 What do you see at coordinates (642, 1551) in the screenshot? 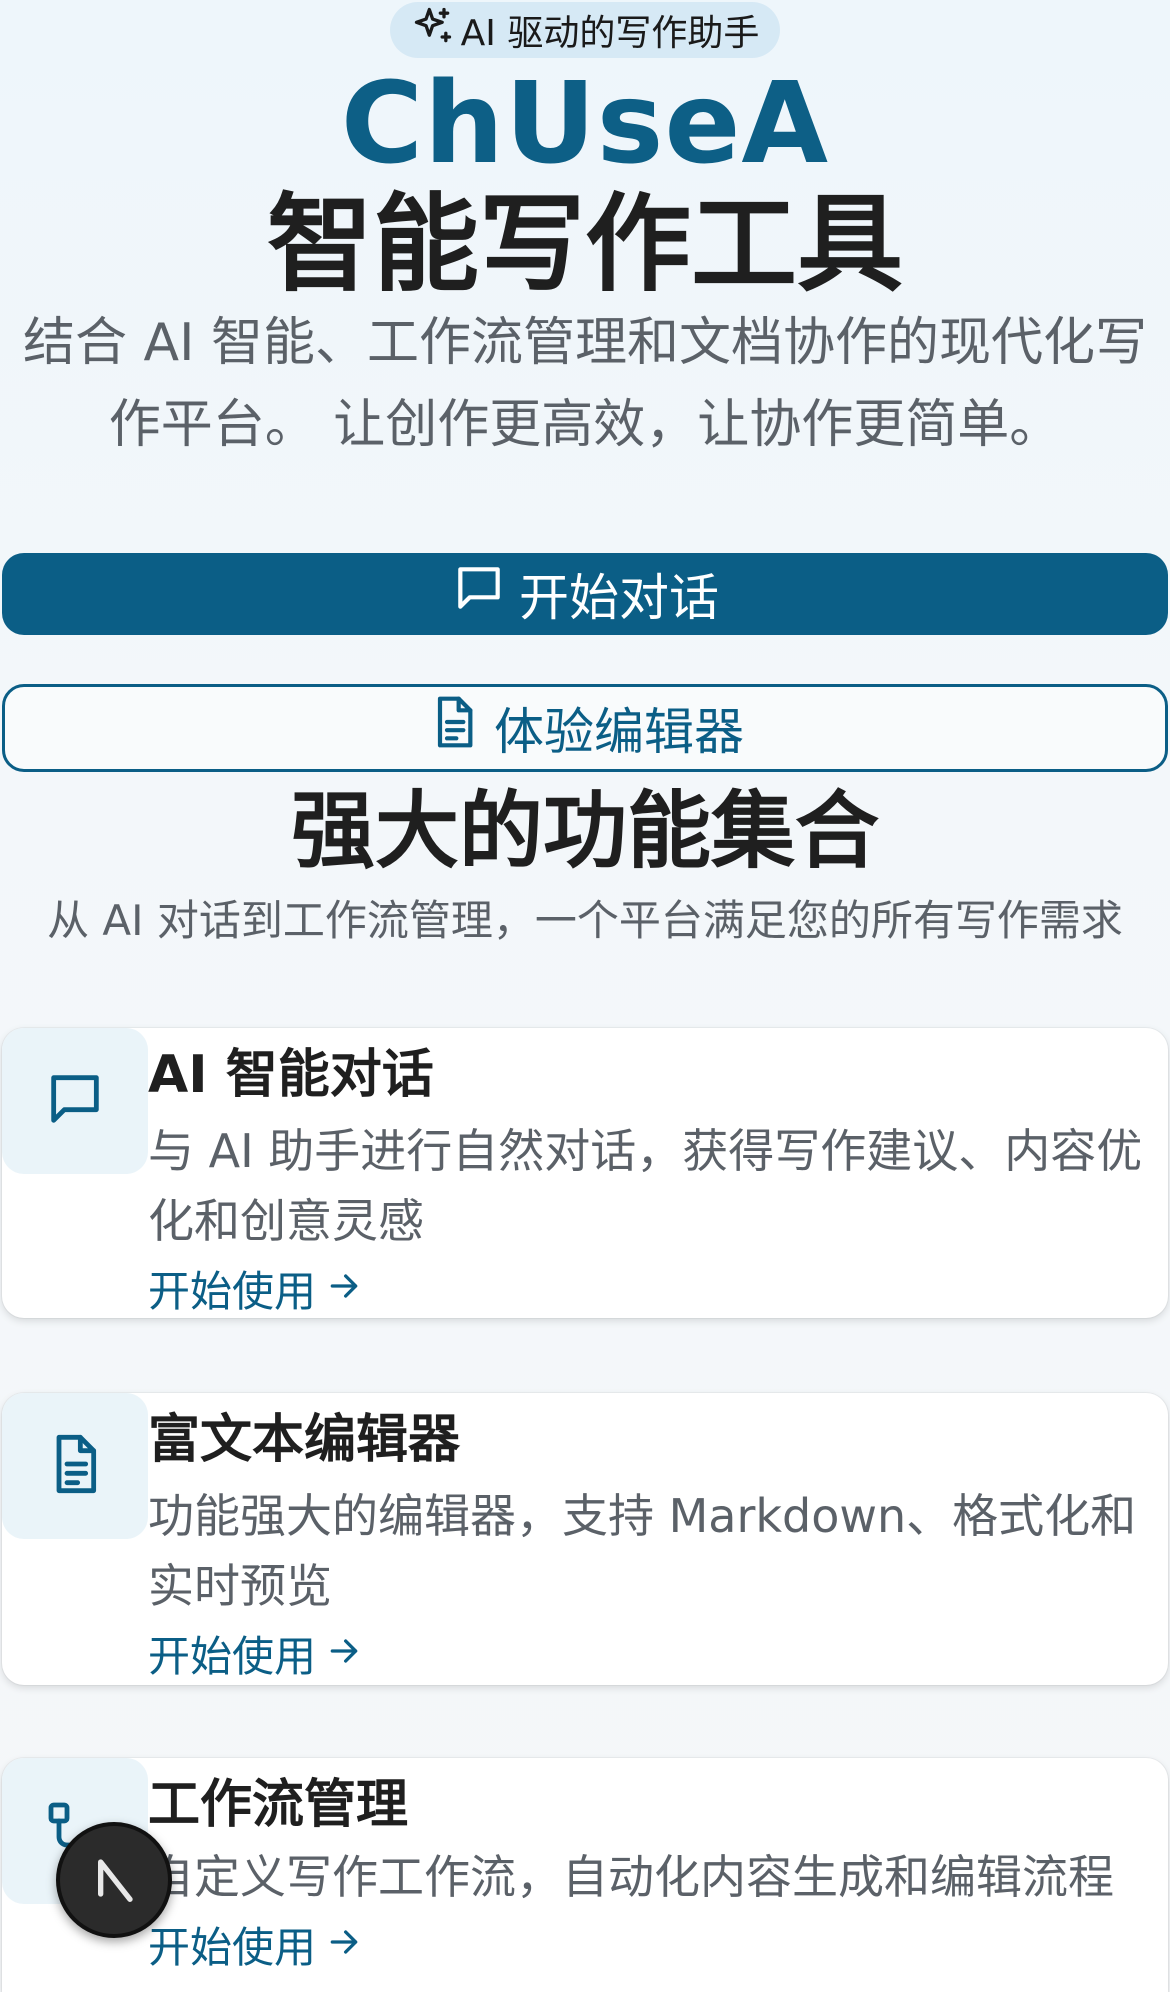
I see `feature-card-description: 功能强大的编辑器，支持 Markdown、格式化和实时预览` at bounding box center [642, 1551].